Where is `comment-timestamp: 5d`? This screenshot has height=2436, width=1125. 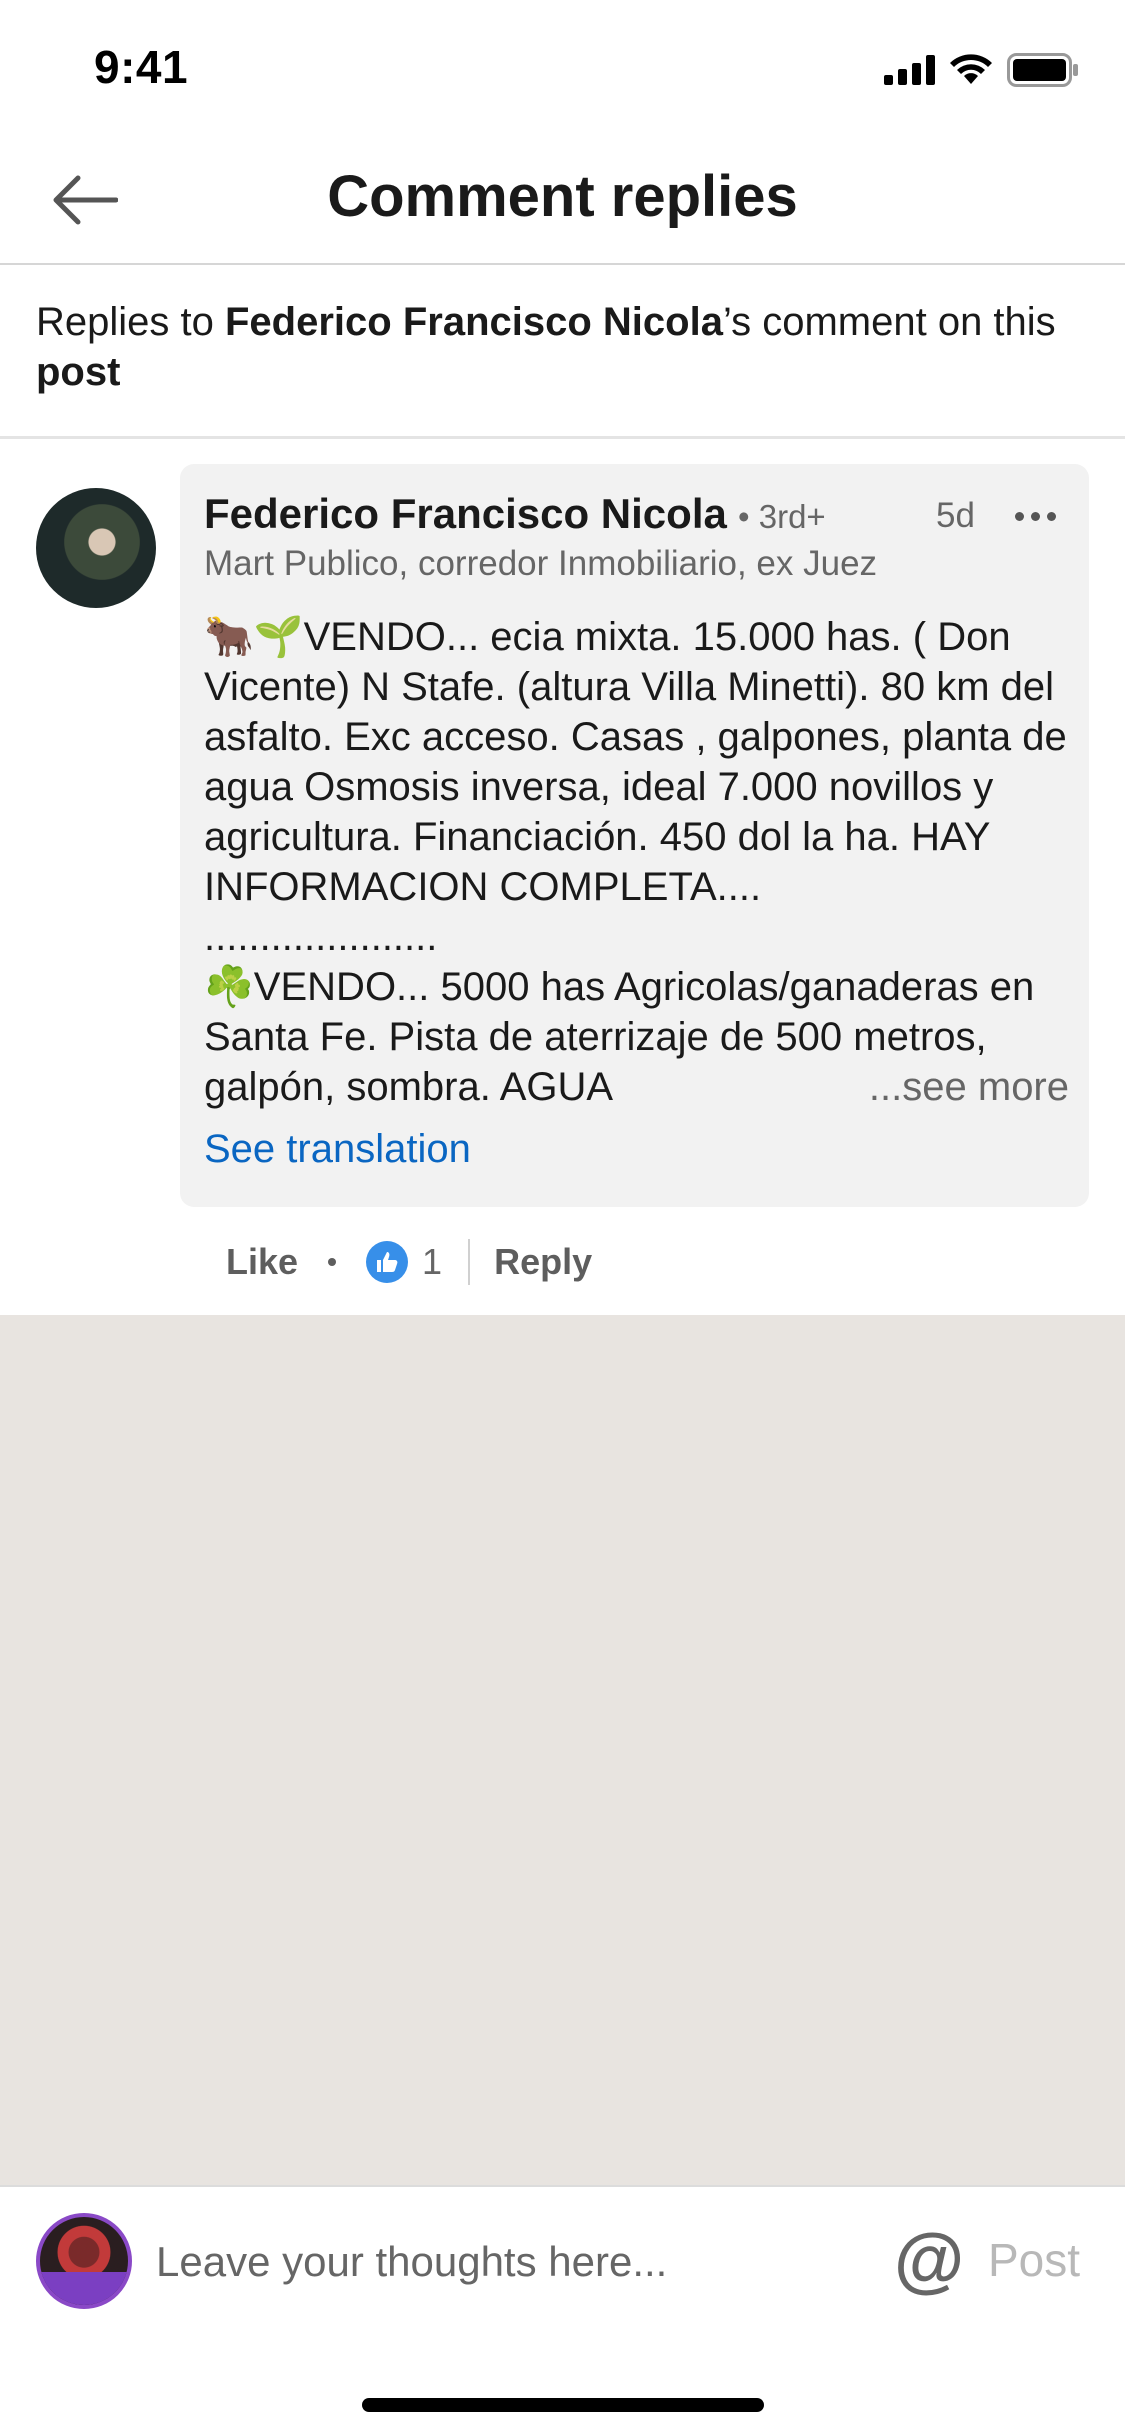 comment-timestamp: 5d is located at coordinates (955, 515).